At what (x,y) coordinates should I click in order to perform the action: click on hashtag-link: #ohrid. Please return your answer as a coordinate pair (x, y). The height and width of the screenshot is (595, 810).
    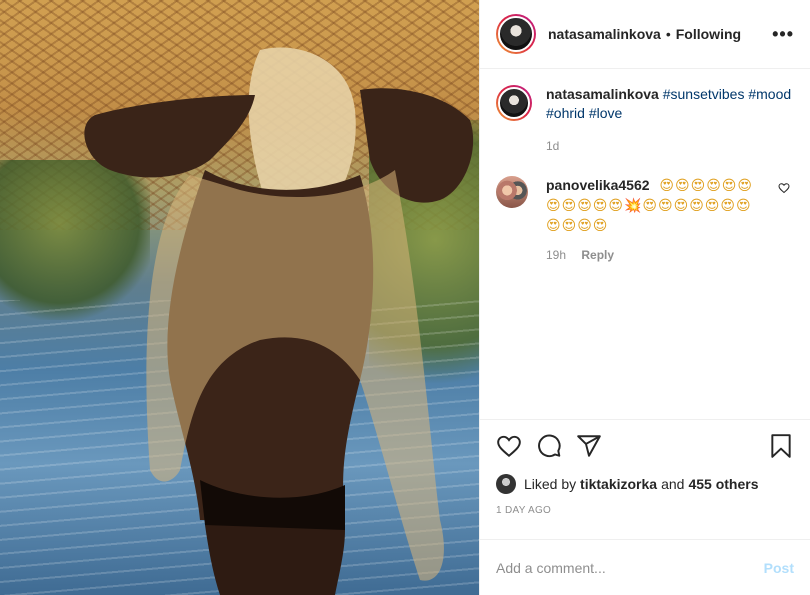
    Looking at the image, I should click on (565, 113).